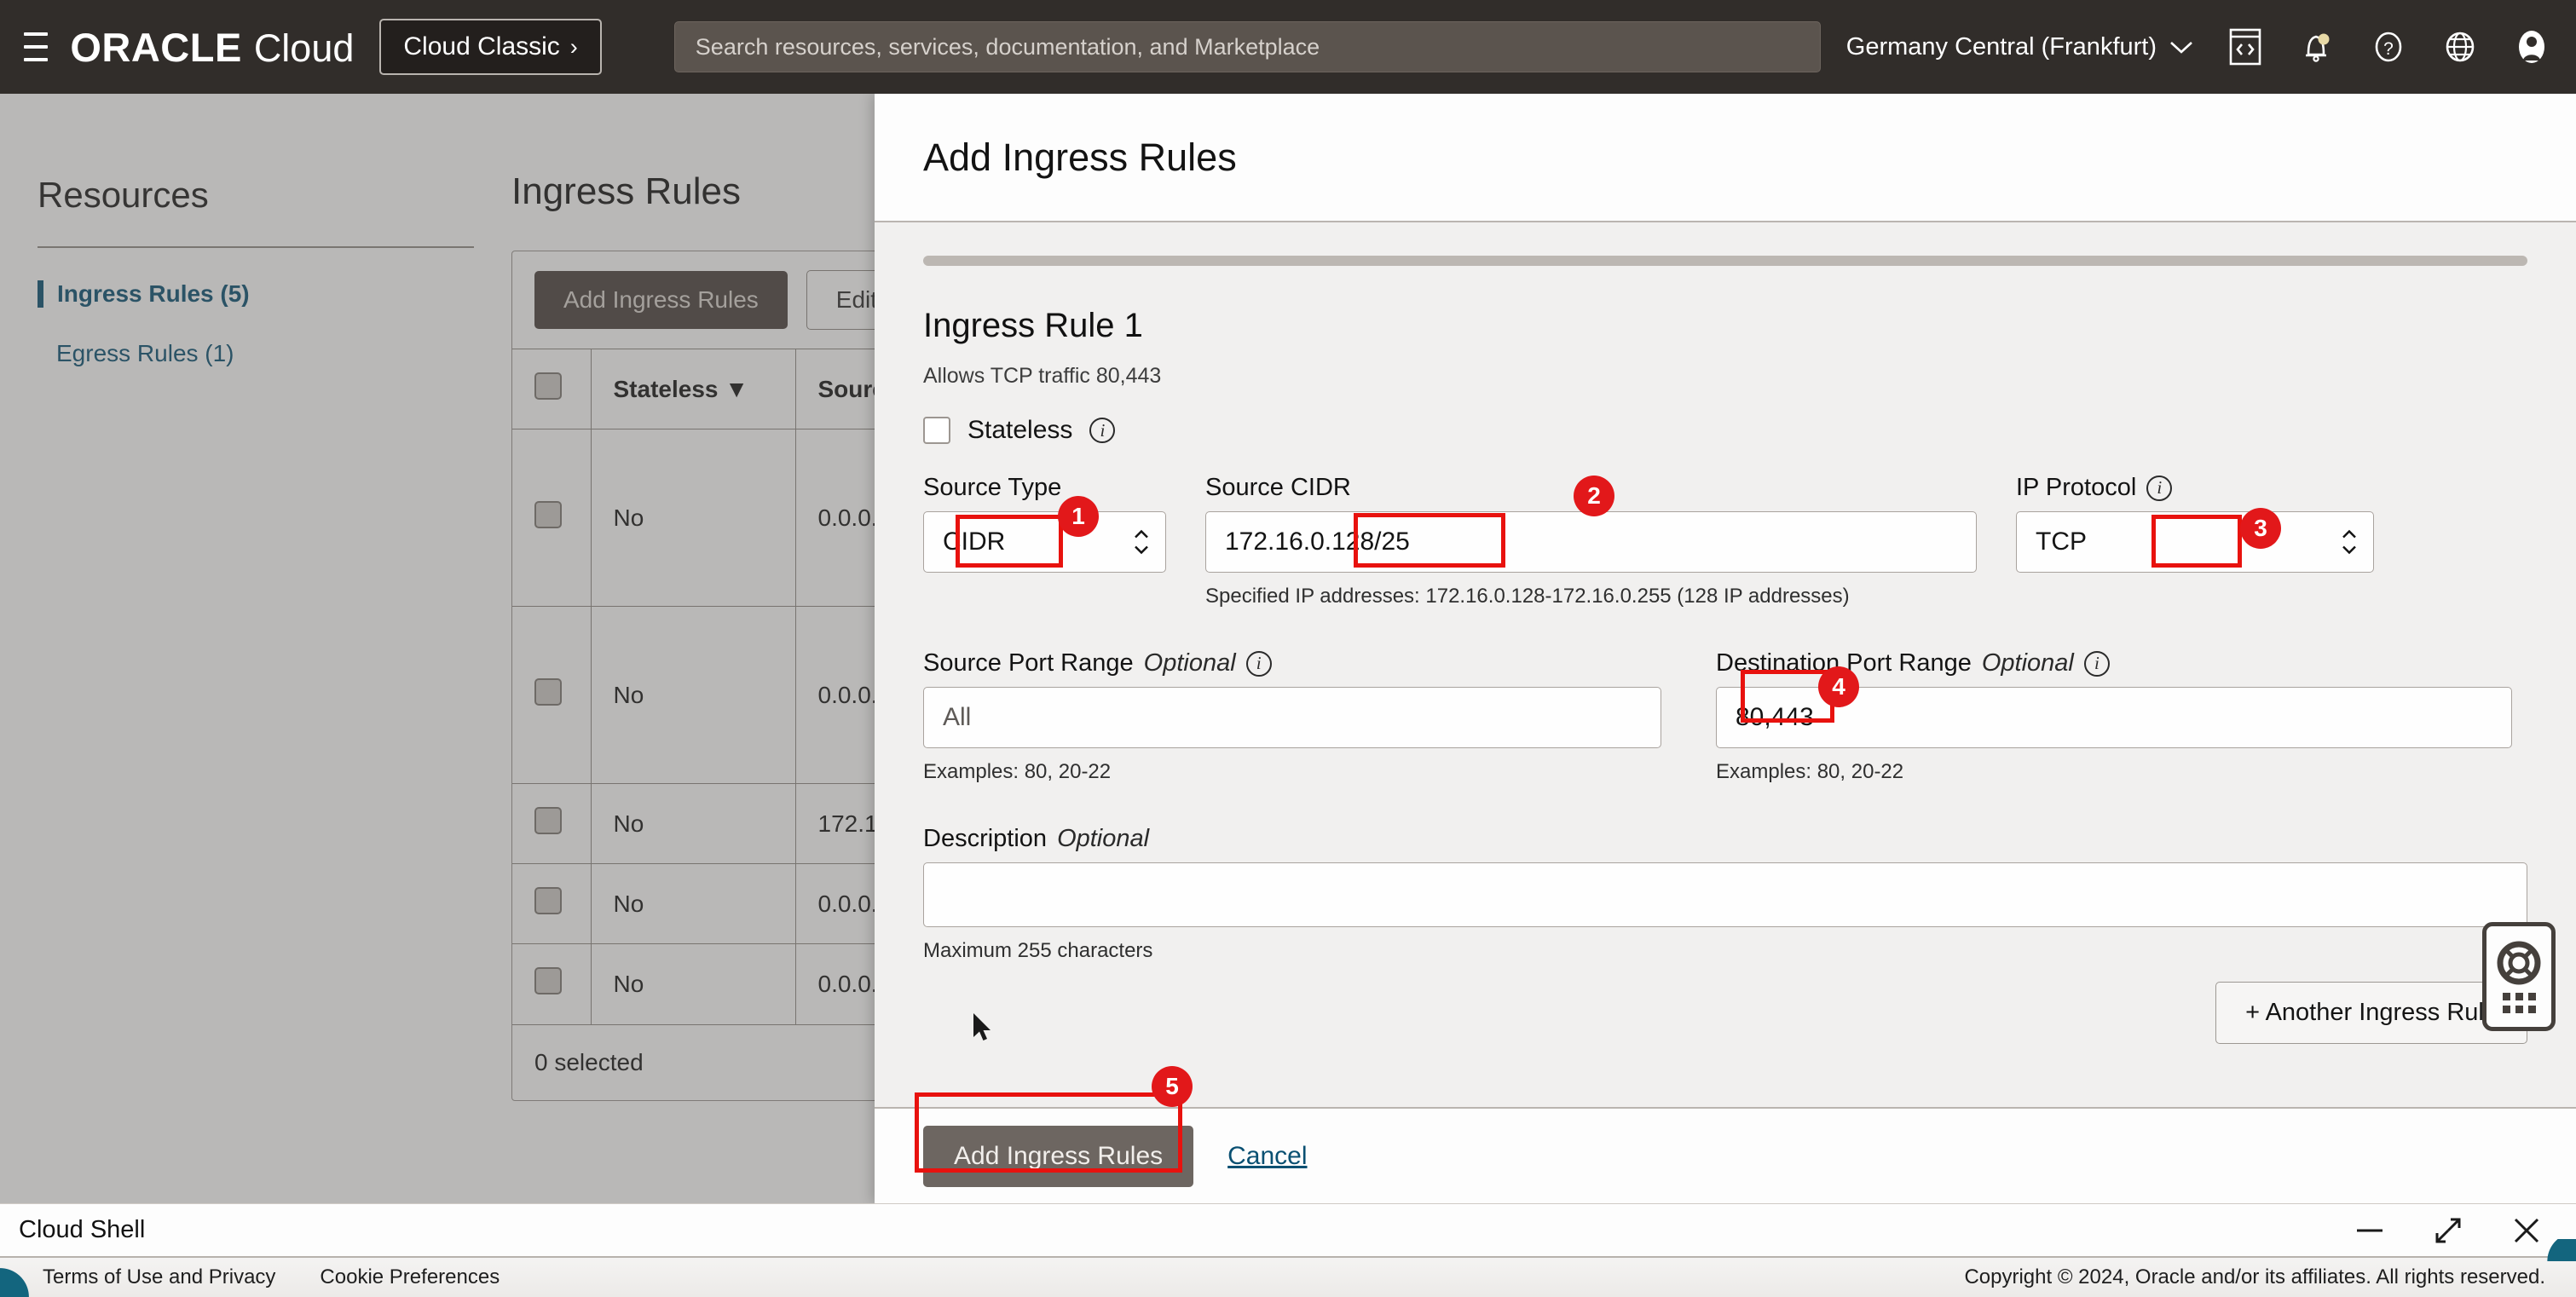 The image size is (2576, 1297). What do you see at coordinates (1317, 541) in the screenshot?
I see `source-cidr-value: 172.16.0.128/25` at bounding box center [1317, 541].